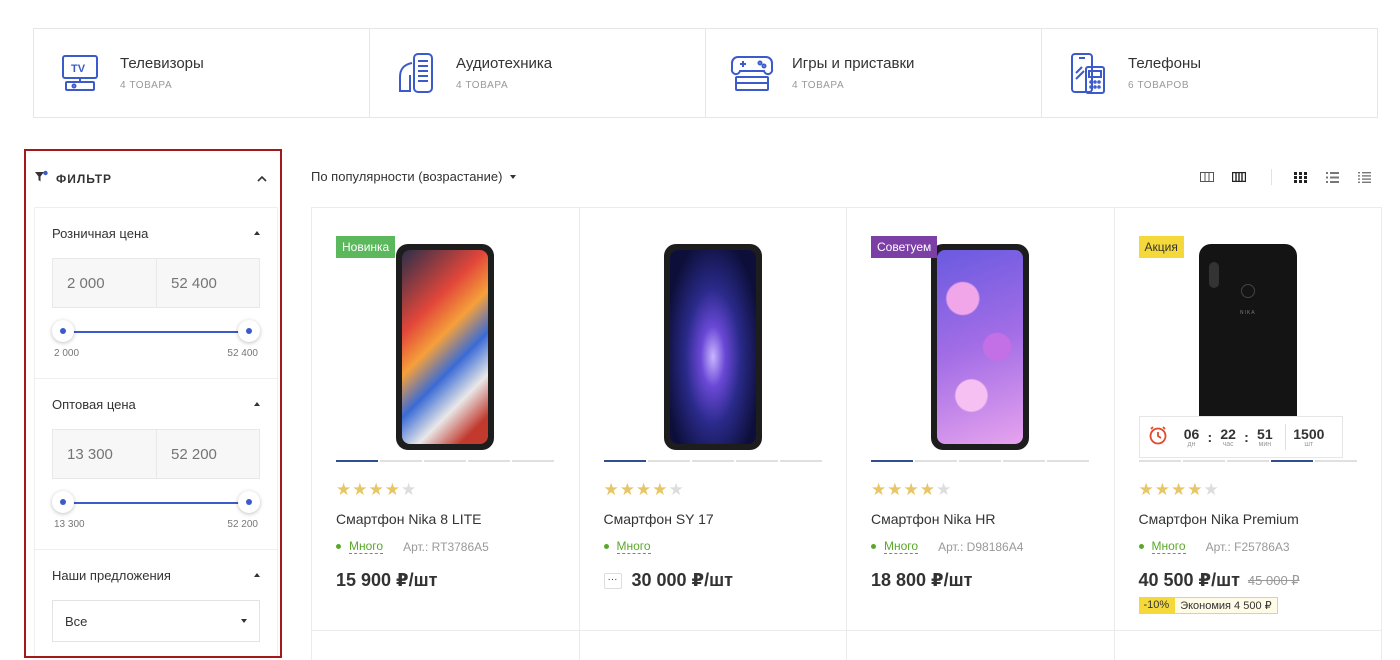  I want to click on timer-hours: 22, so click(1228, 433).